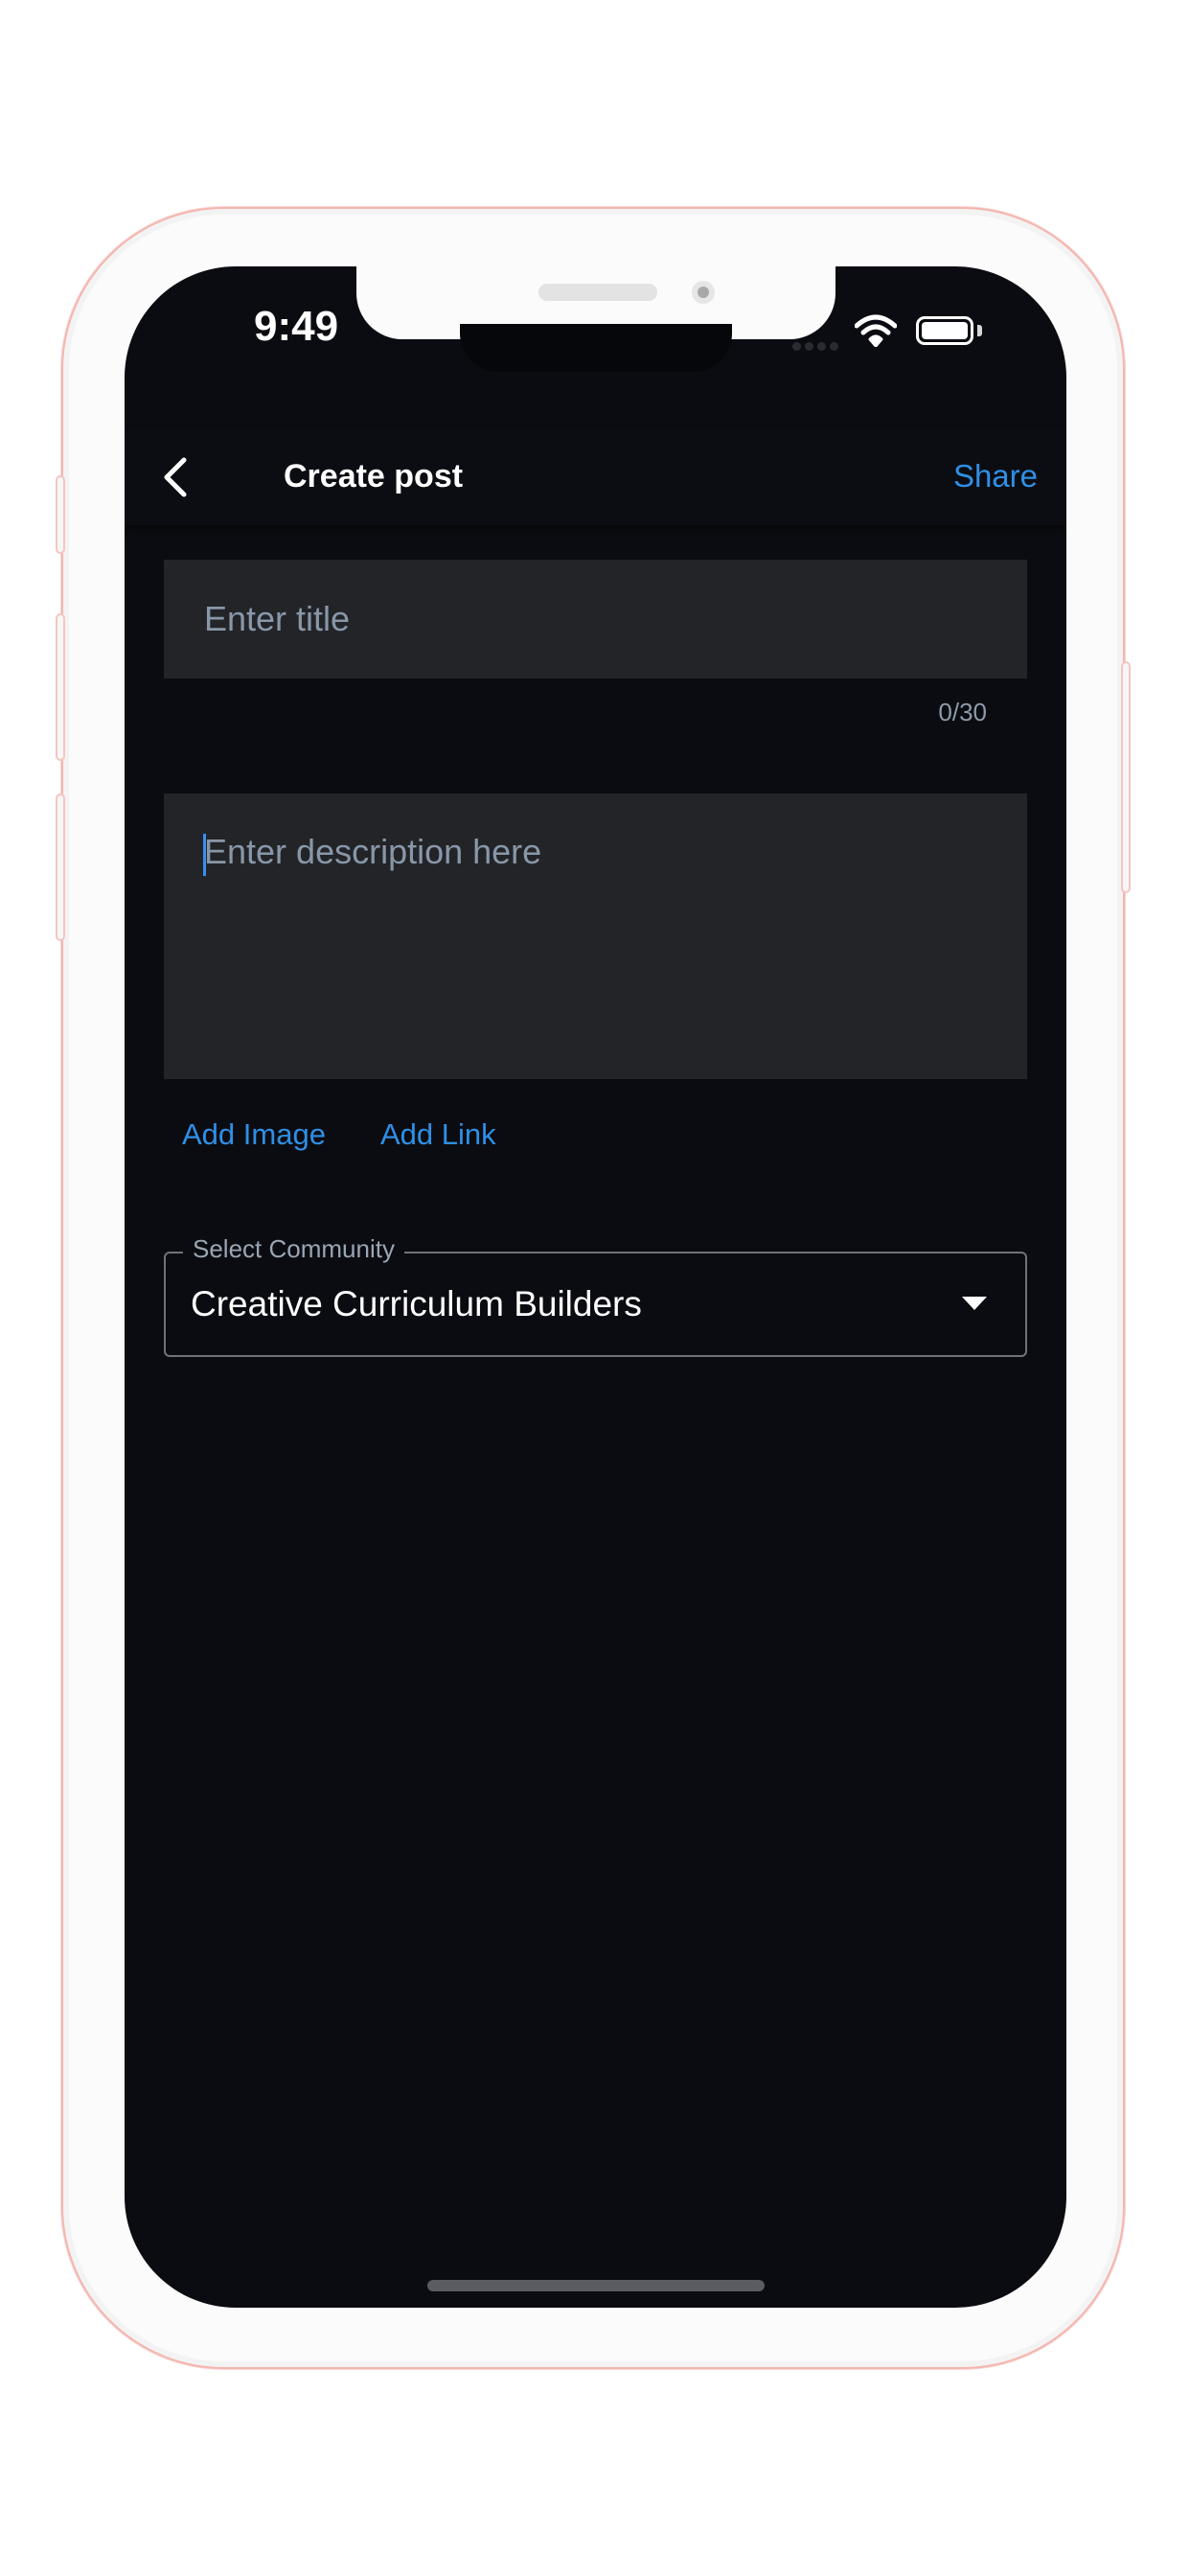 Image resolution: width=1190 pixels, height=2576 pixels. What do you see at coordinates (876, 330) in the screenshot?
I see `wifi-icon` at bounding box center [876, 330].